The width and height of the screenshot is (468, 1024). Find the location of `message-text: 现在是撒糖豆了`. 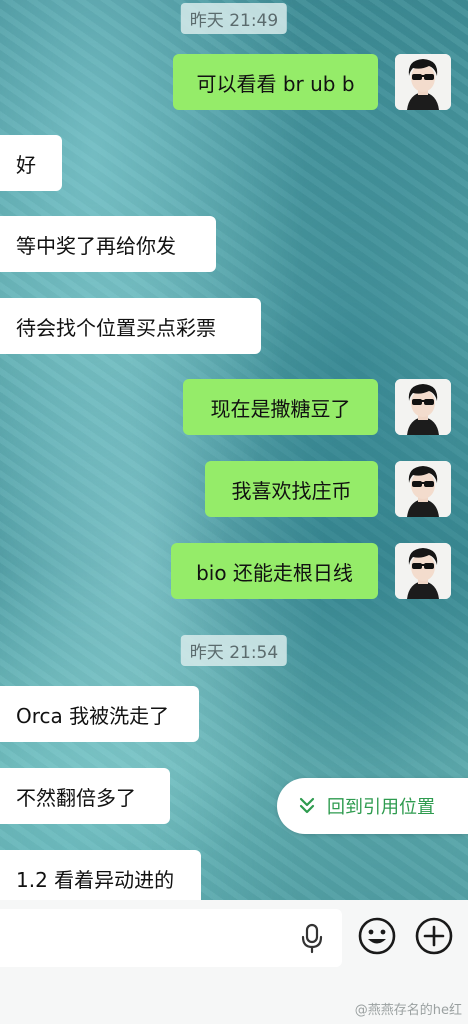

message-text: 现在是撒糖豆了 is located at coordinates (280, 408).